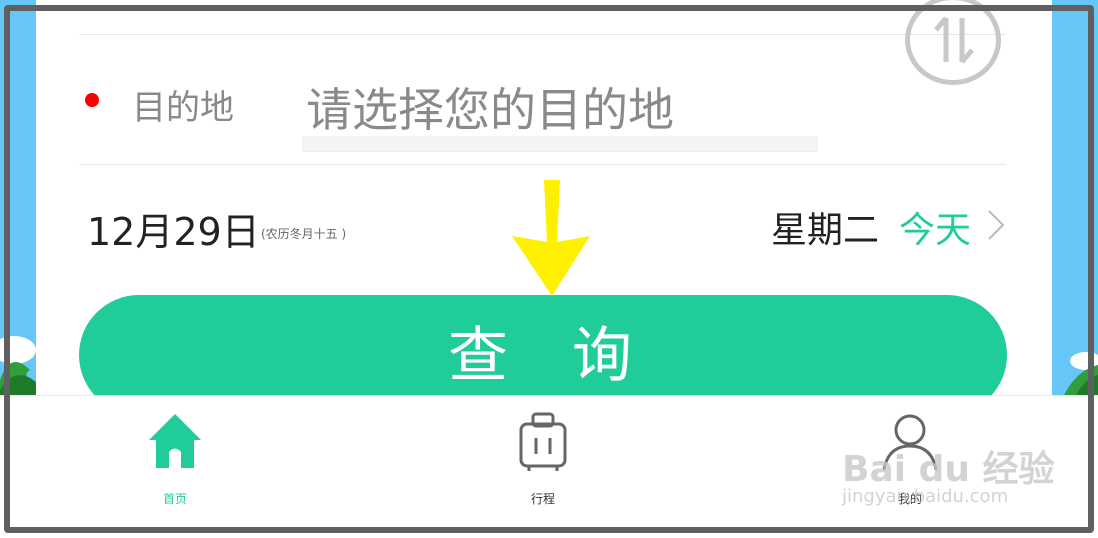  Describe the element at coordinates (173, 232) in the screenshot. I see `date-main: 12月29日` at that location.